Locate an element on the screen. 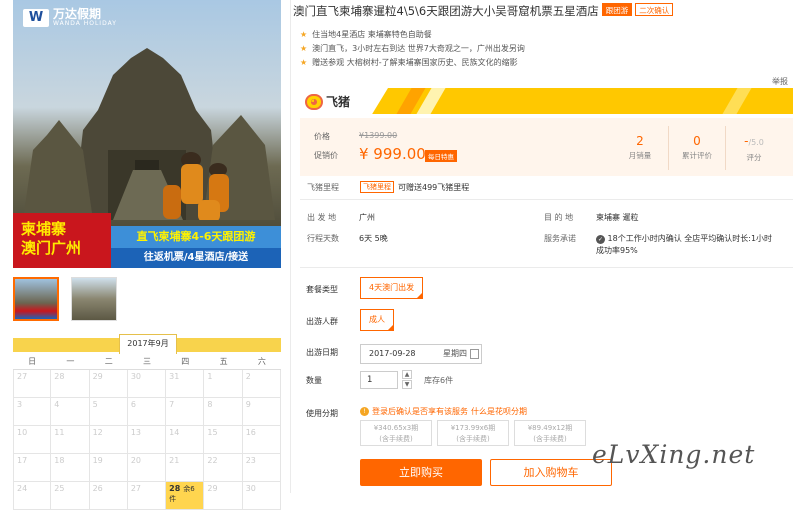 This screenshot has width=800, height=510. stat-value: 0 is located at coordinates (697, 141).